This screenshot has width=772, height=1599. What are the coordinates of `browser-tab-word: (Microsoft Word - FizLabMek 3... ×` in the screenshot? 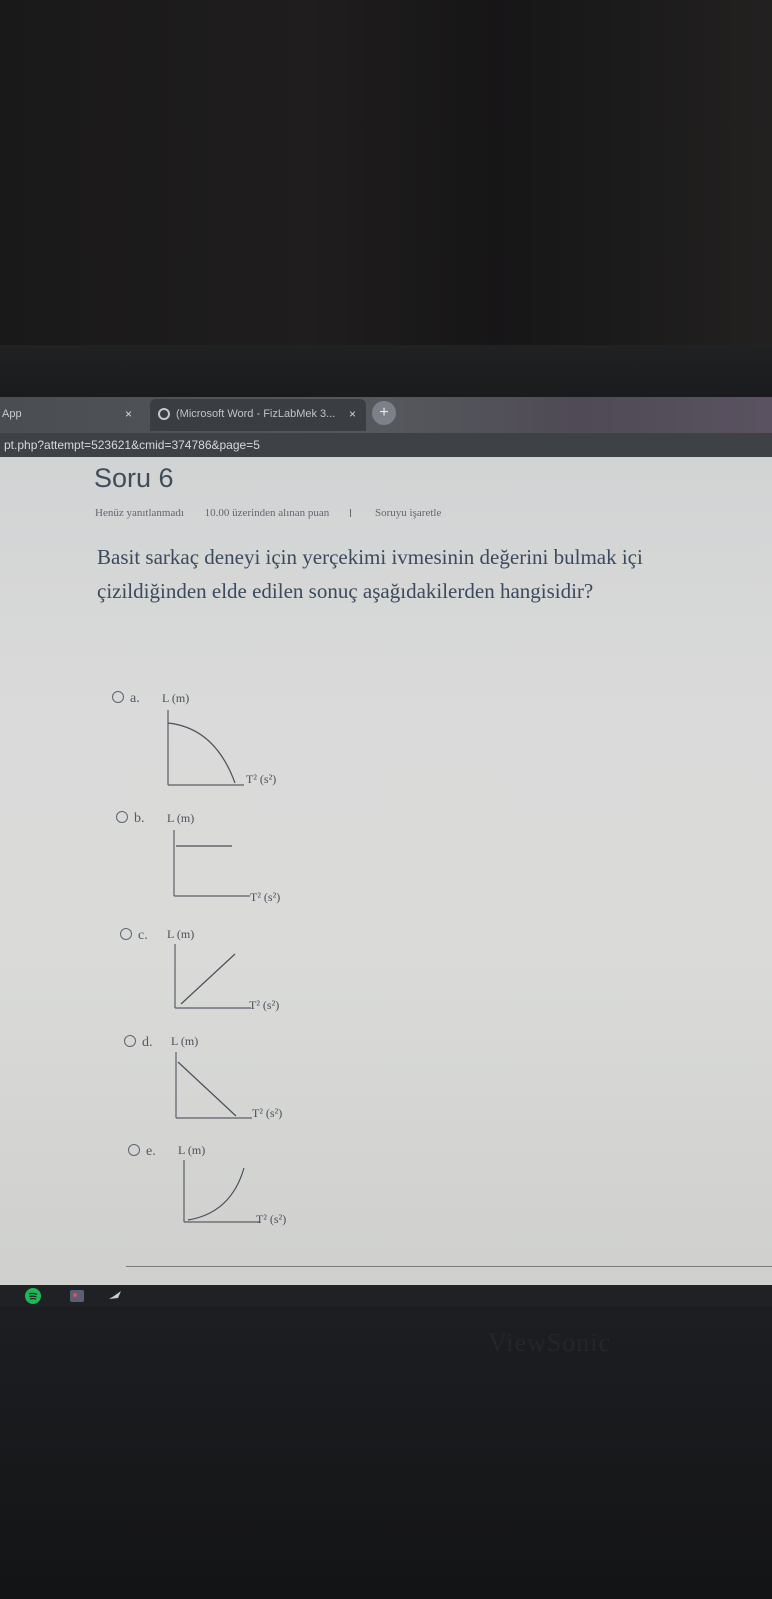 It's located at (258, 415).